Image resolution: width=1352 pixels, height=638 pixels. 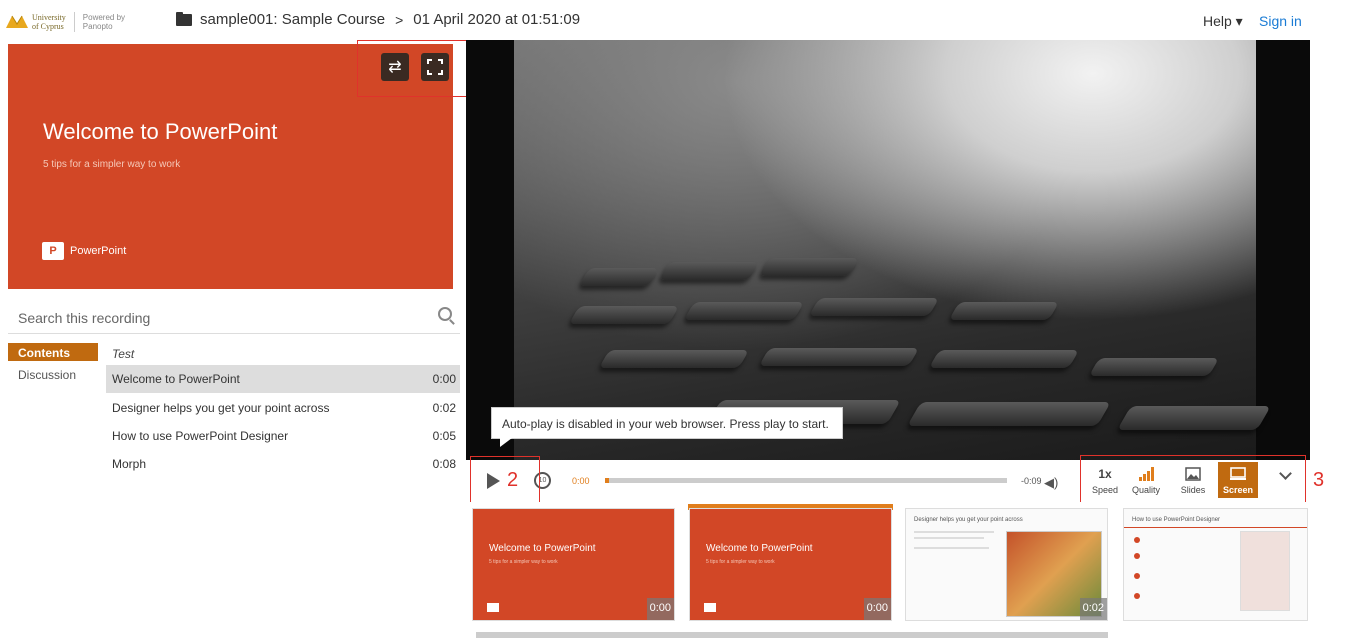 What do you see at coordinates (968, 520) in the screenshot?
I see `thumbnail-title: Designer helps you get your point across` at bounding box center [968, 520].